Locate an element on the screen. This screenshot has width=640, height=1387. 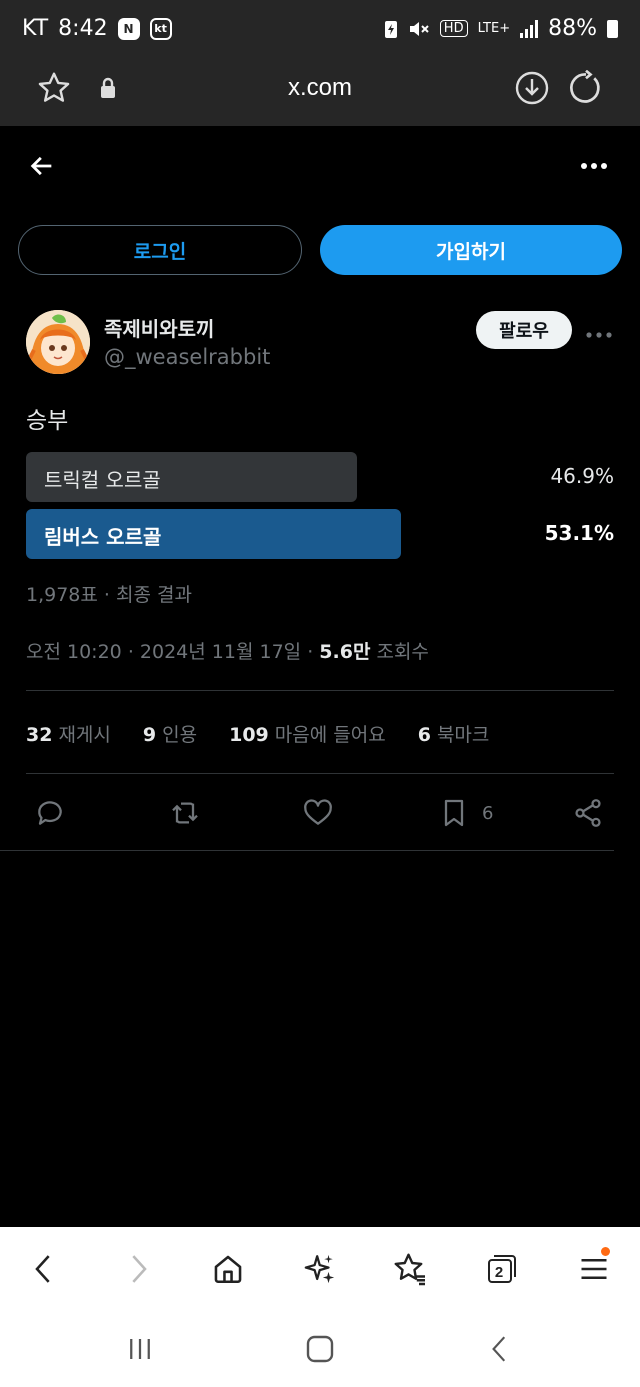
share-button is located at coordinates (588, 813).